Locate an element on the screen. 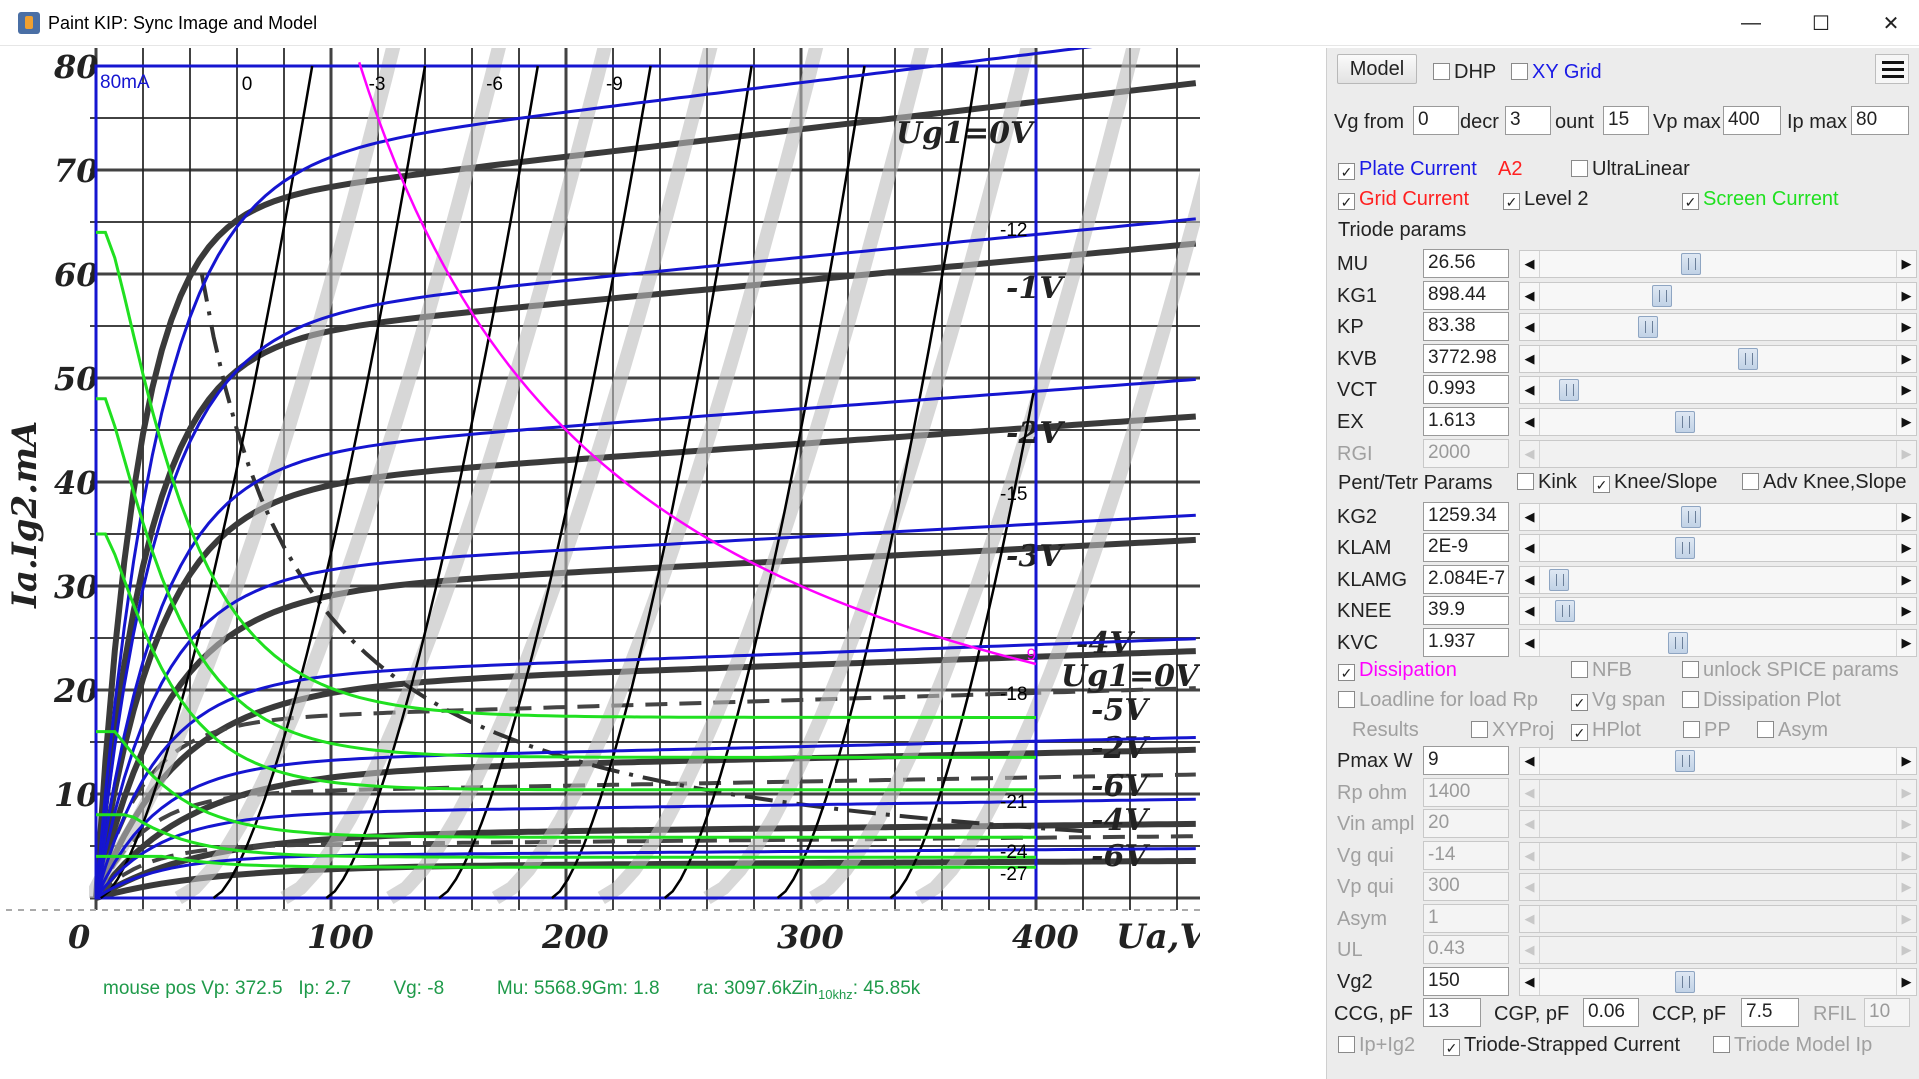 The width and height of the screenshot is (1919, 1079). xyproj-checkbox: XYProj is located at coordinates (1512, 730).